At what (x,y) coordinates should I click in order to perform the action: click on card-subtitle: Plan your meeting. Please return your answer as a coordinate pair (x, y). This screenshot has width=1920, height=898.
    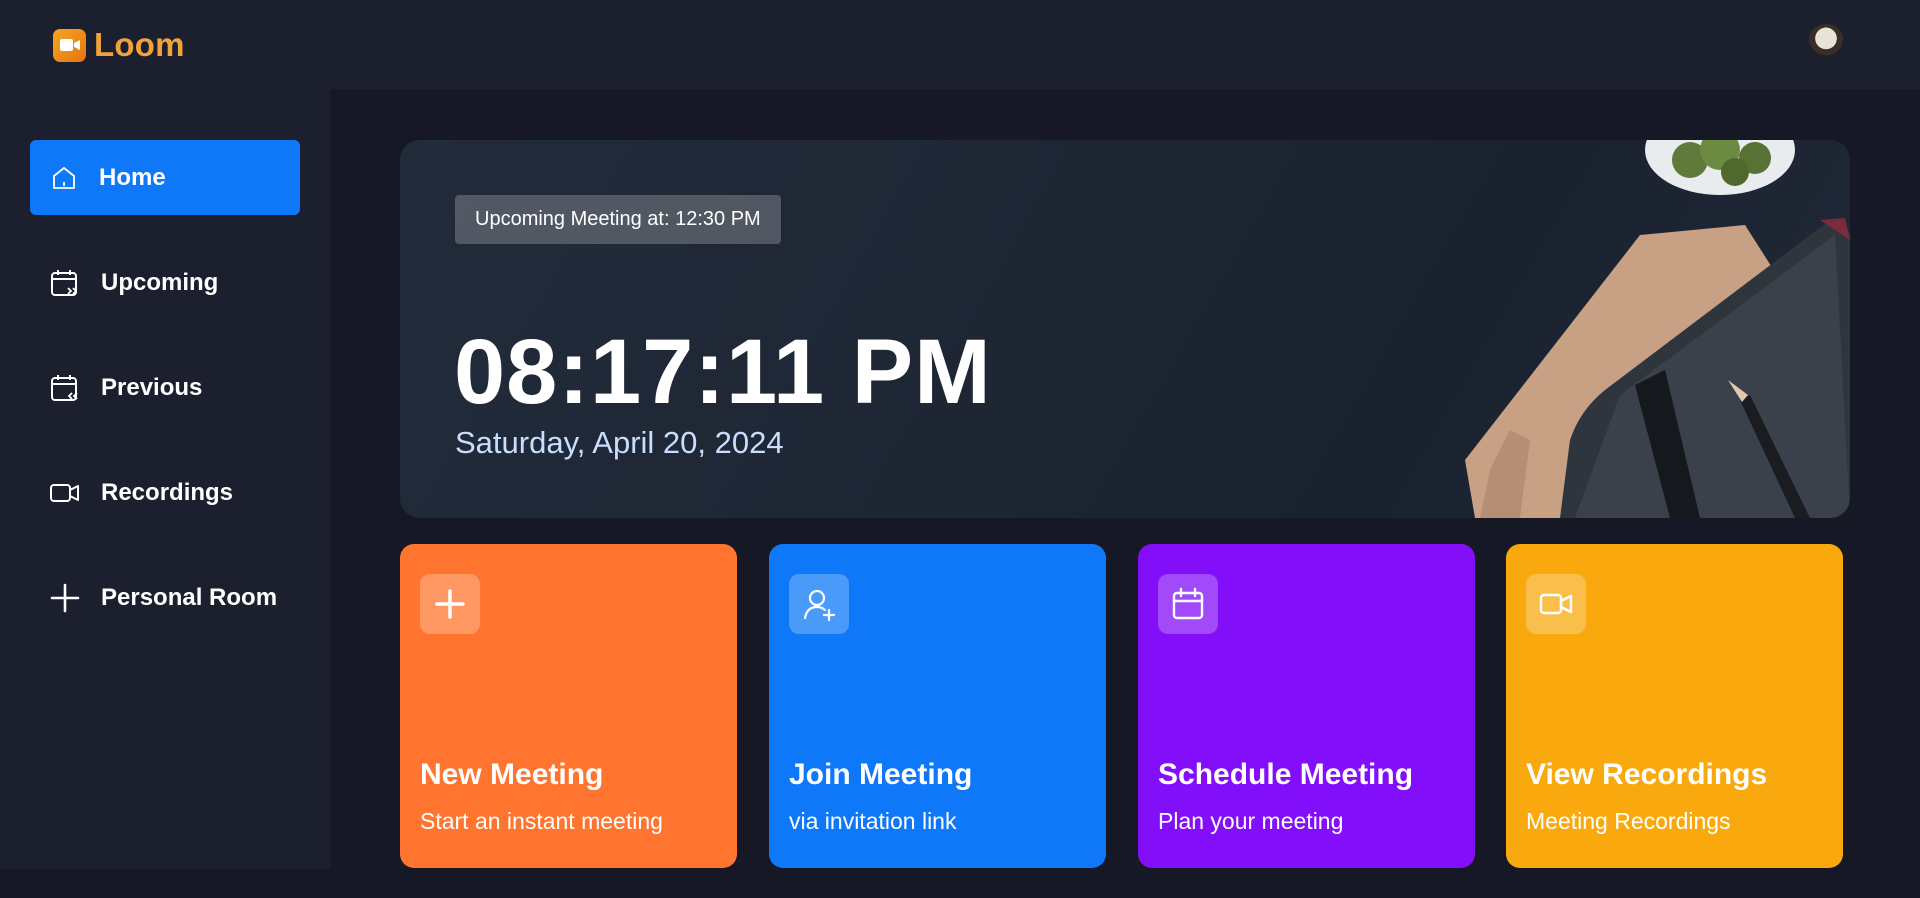
    Looking at the image, I should click on (1251, 821).